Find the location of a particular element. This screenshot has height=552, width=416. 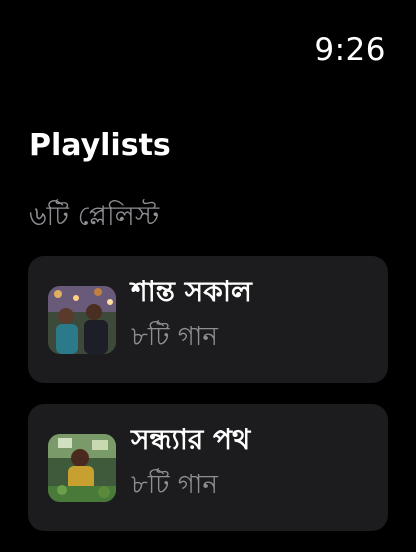

status-time: 9:26 is located at coordinates (350, 50).